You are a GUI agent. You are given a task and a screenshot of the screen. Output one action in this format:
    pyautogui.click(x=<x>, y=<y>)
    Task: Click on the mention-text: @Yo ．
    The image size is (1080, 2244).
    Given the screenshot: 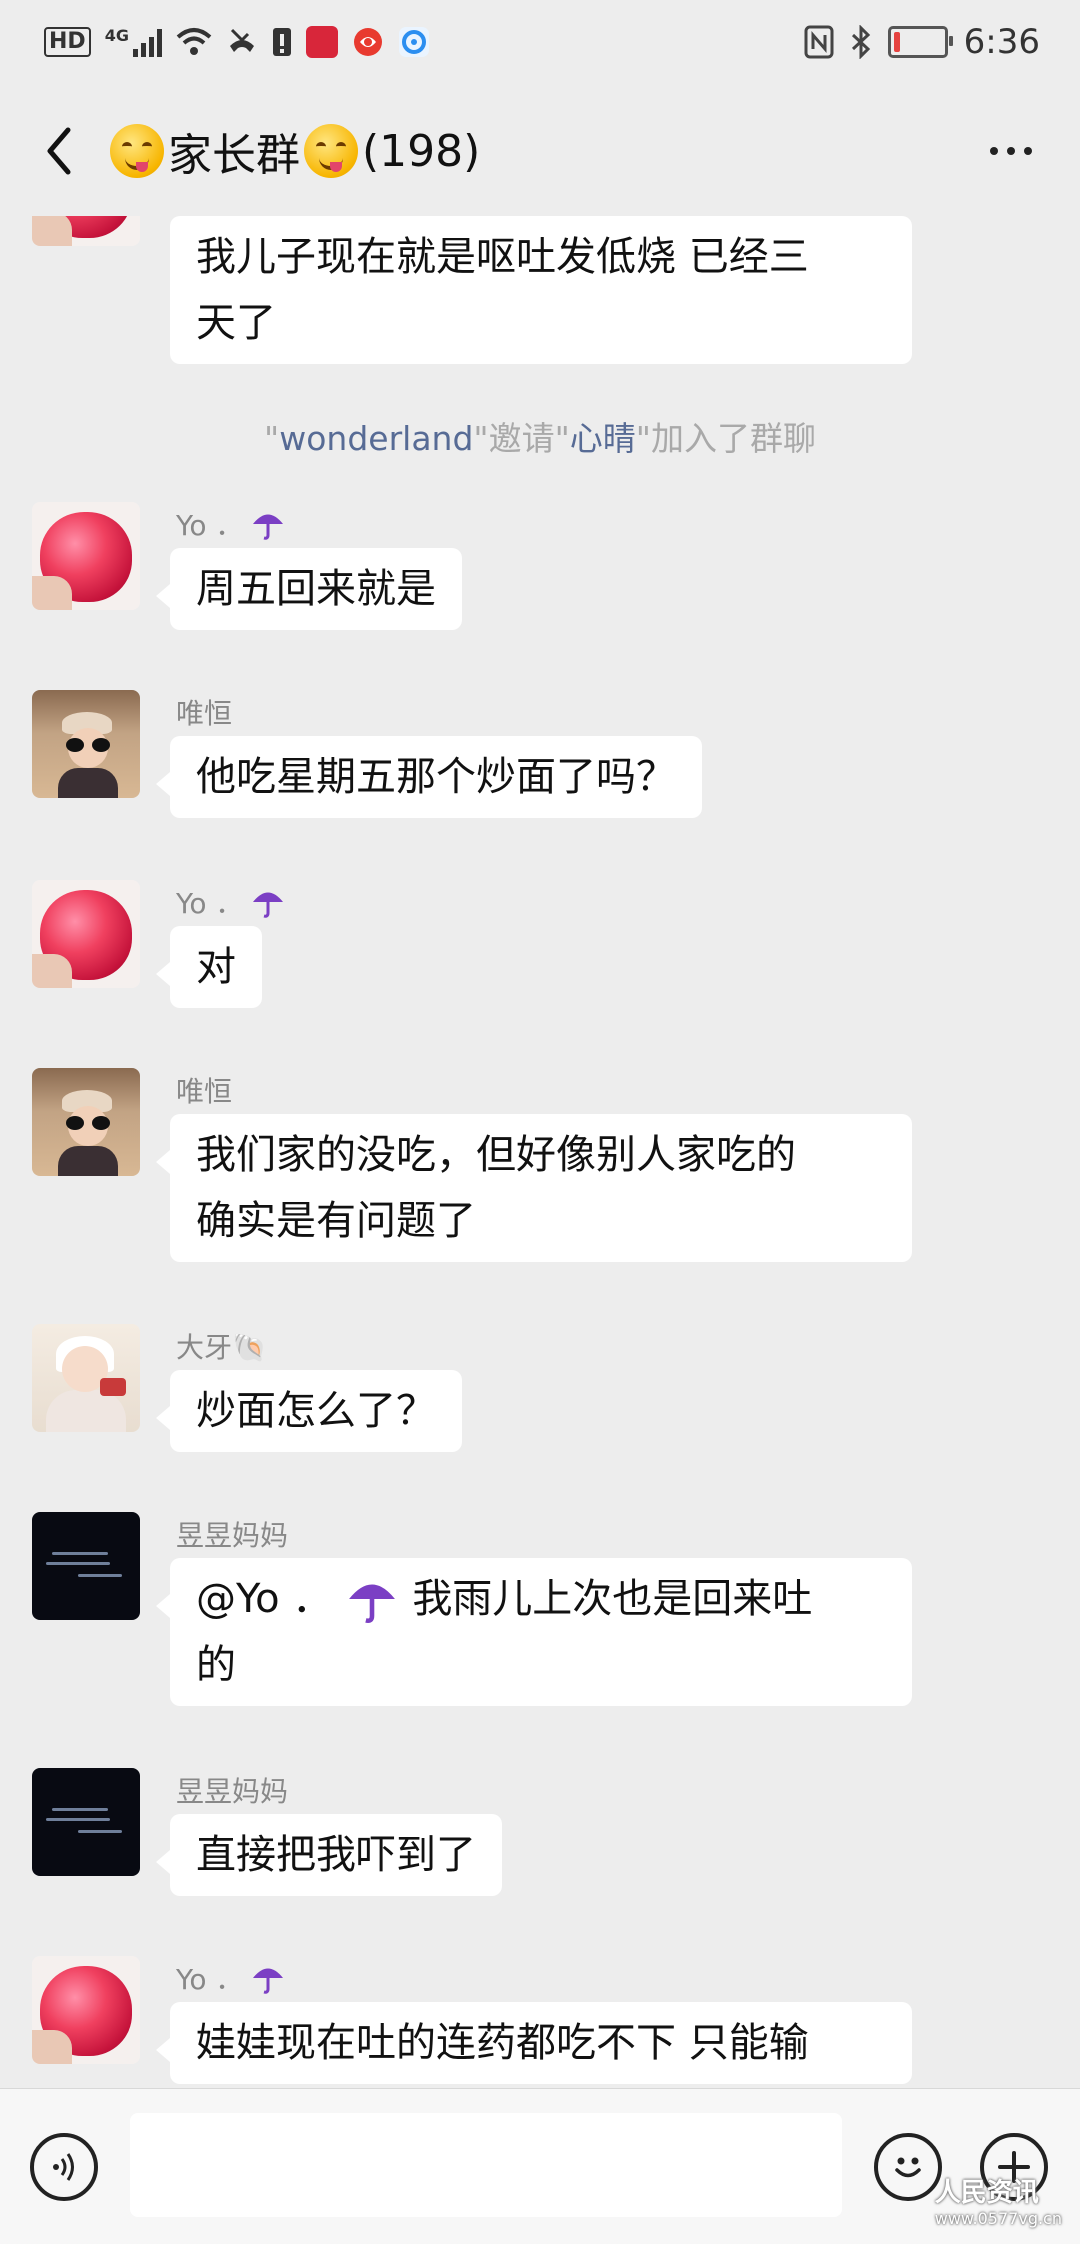 What is the action you would take?
    pyautogui.click(x=264, y=1599)
    